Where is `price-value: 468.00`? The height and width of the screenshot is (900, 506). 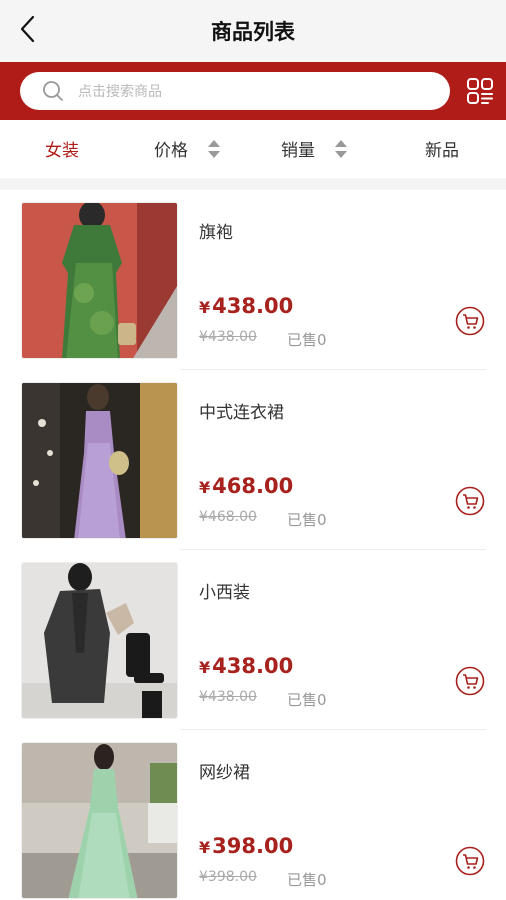 price-value: 468.00 is located at coordinates (253, 486).